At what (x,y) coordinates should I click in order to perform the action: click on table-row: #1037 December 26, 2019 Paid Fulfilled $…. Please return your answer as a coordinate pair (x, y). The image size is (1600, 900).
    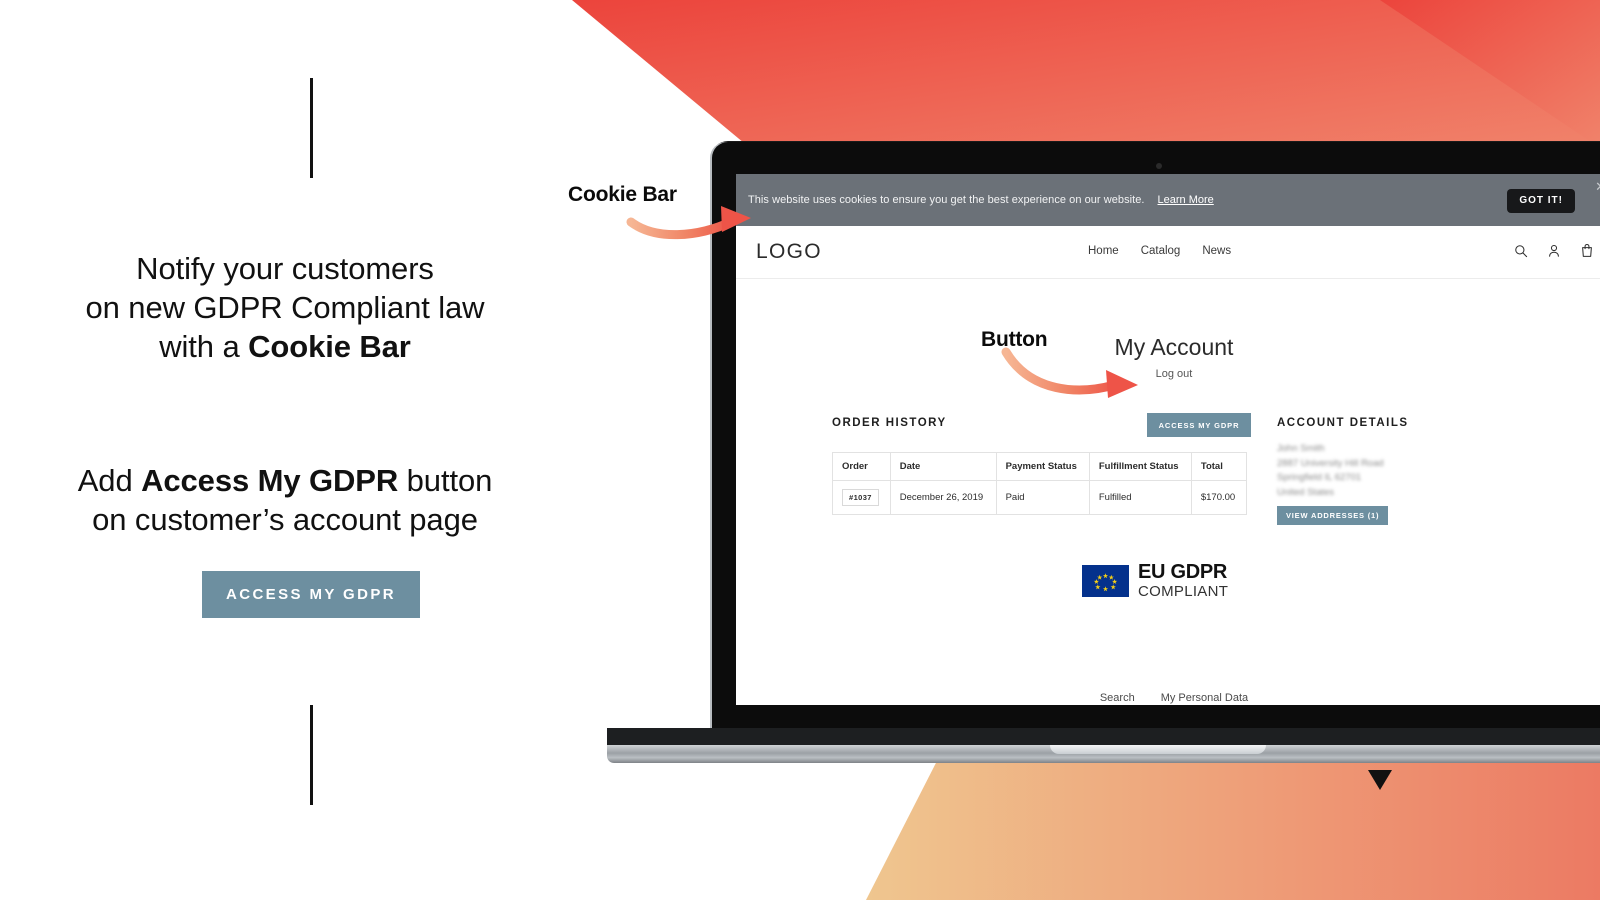
    Looking at the image, I should click on (1040, 497).